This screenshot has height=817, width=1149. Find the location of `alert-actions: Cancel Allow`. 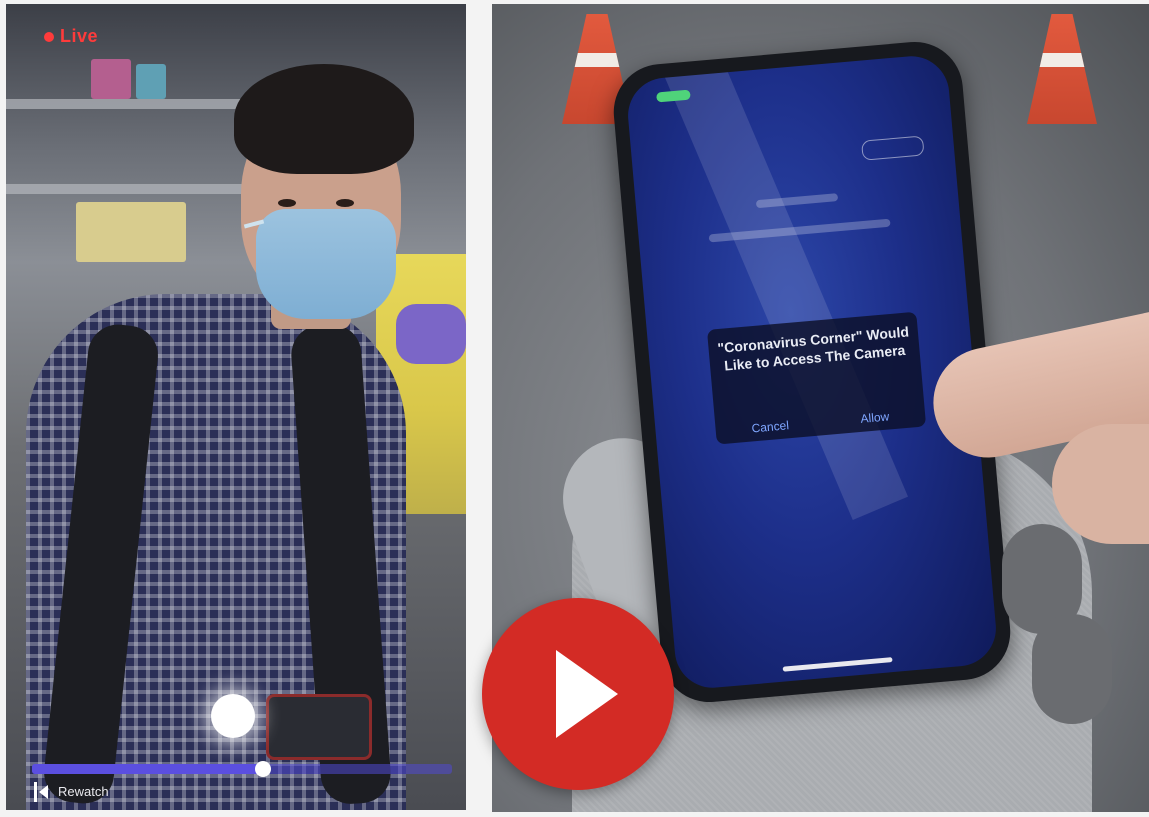

alert-actions: Cancel Allow is located at coordinates (820, 422).